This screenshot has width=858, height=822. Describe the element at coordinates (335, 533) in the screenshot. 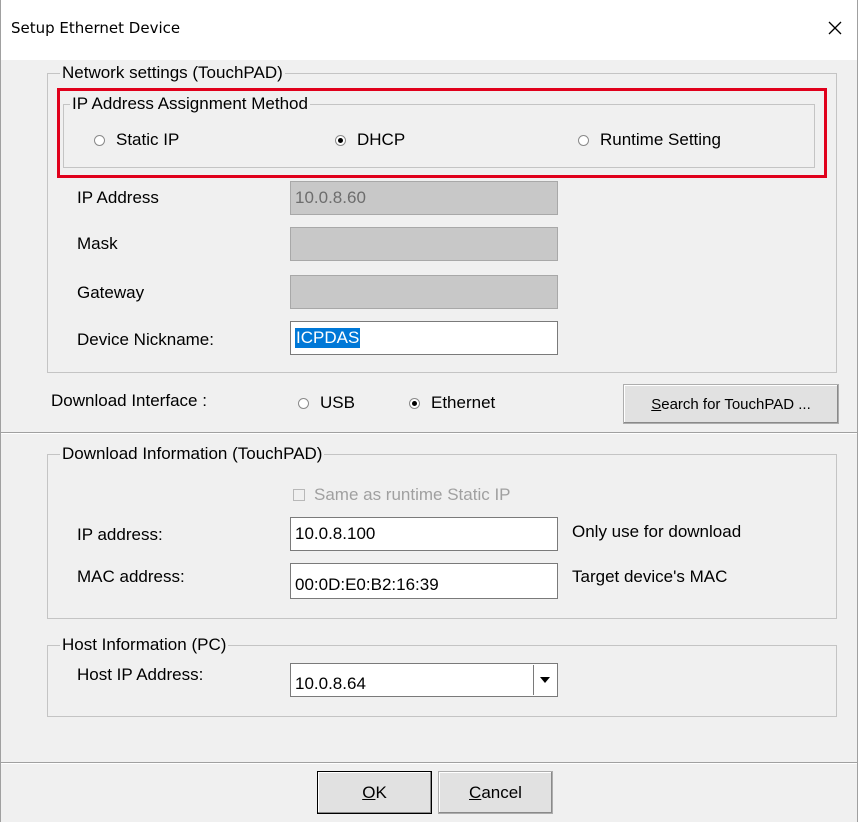

I see `download-ip-value: 10.0.8.100` at that location.